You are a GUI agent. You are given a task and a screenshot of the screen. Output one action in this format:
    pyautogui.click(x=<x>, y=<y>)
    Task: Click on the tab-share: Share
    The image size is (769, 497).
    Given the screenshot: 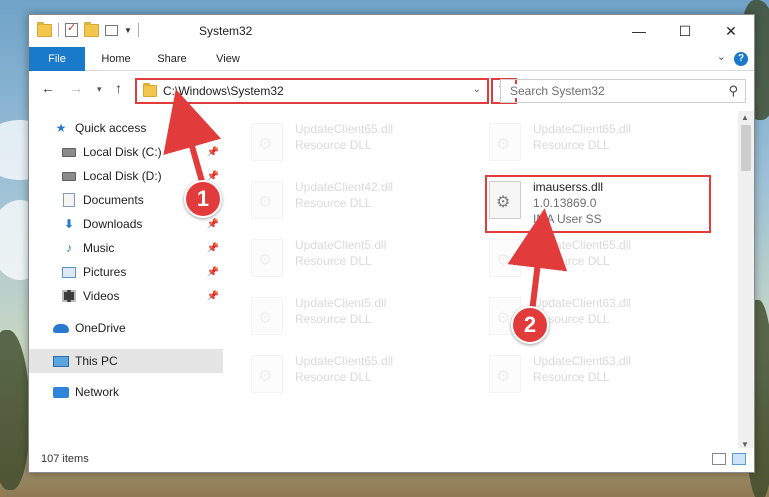 What is the action you would take?
    pyautogui.click(x=172, y=59)
    